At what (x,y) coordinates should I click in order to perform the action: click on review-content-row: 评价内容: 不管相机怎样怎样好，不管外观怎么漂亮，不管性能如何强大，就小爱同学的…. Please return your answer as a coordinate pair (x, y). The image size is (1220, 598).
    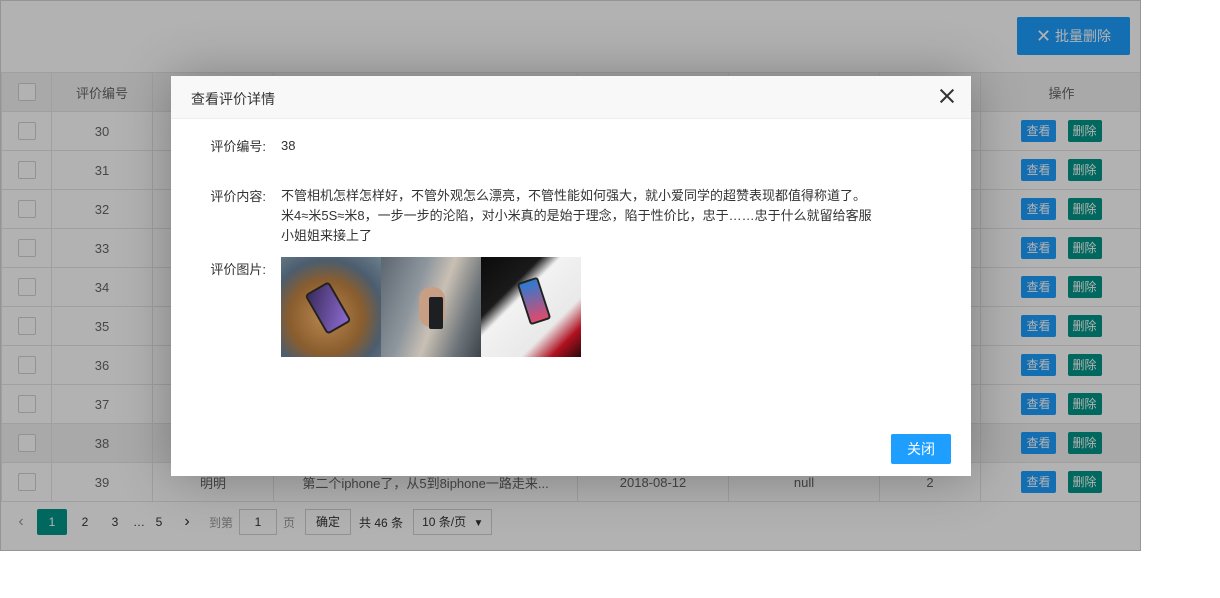
    Looking at the image, I should click on (571, 216).